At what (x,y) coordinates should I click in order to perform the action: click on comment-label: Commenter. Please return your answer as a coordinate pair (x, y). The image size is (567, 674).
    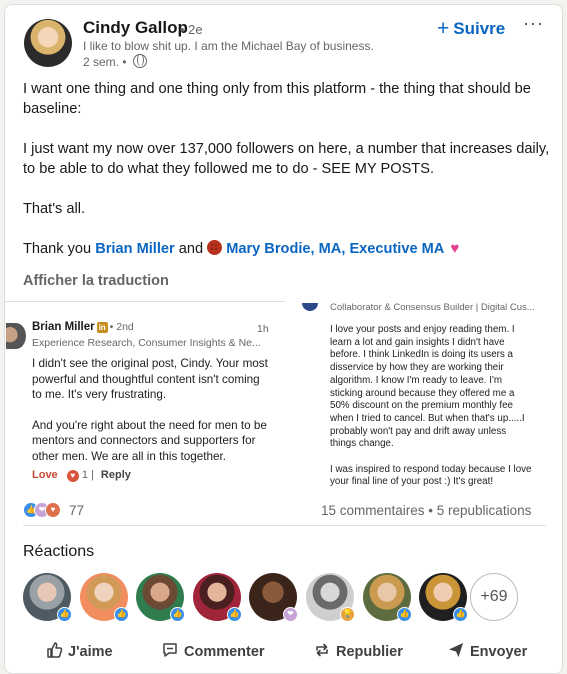
    Looking at the image, I should click on (224, 652).